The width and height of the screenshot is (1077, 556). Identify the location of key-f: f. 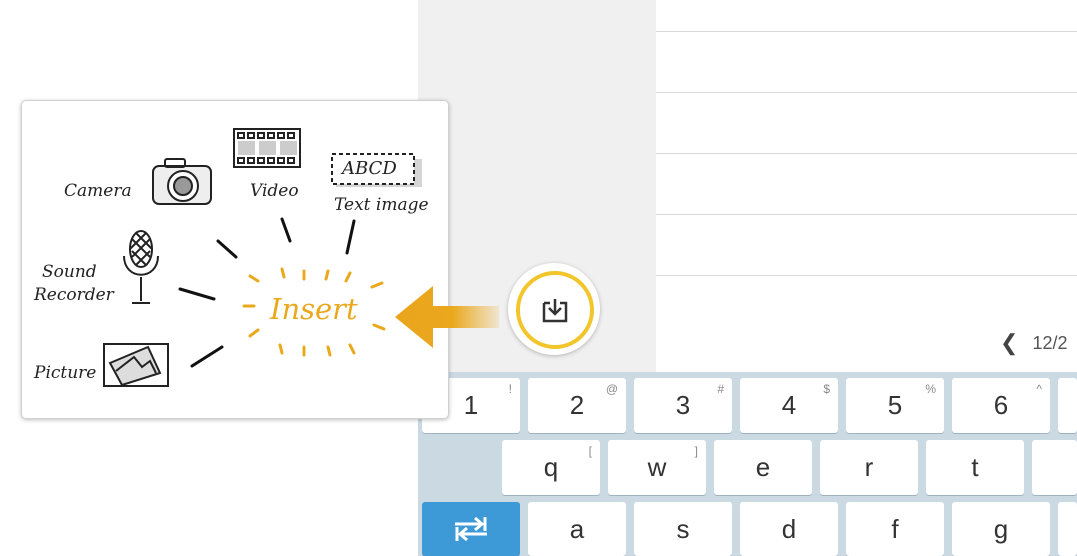
(895, 529).